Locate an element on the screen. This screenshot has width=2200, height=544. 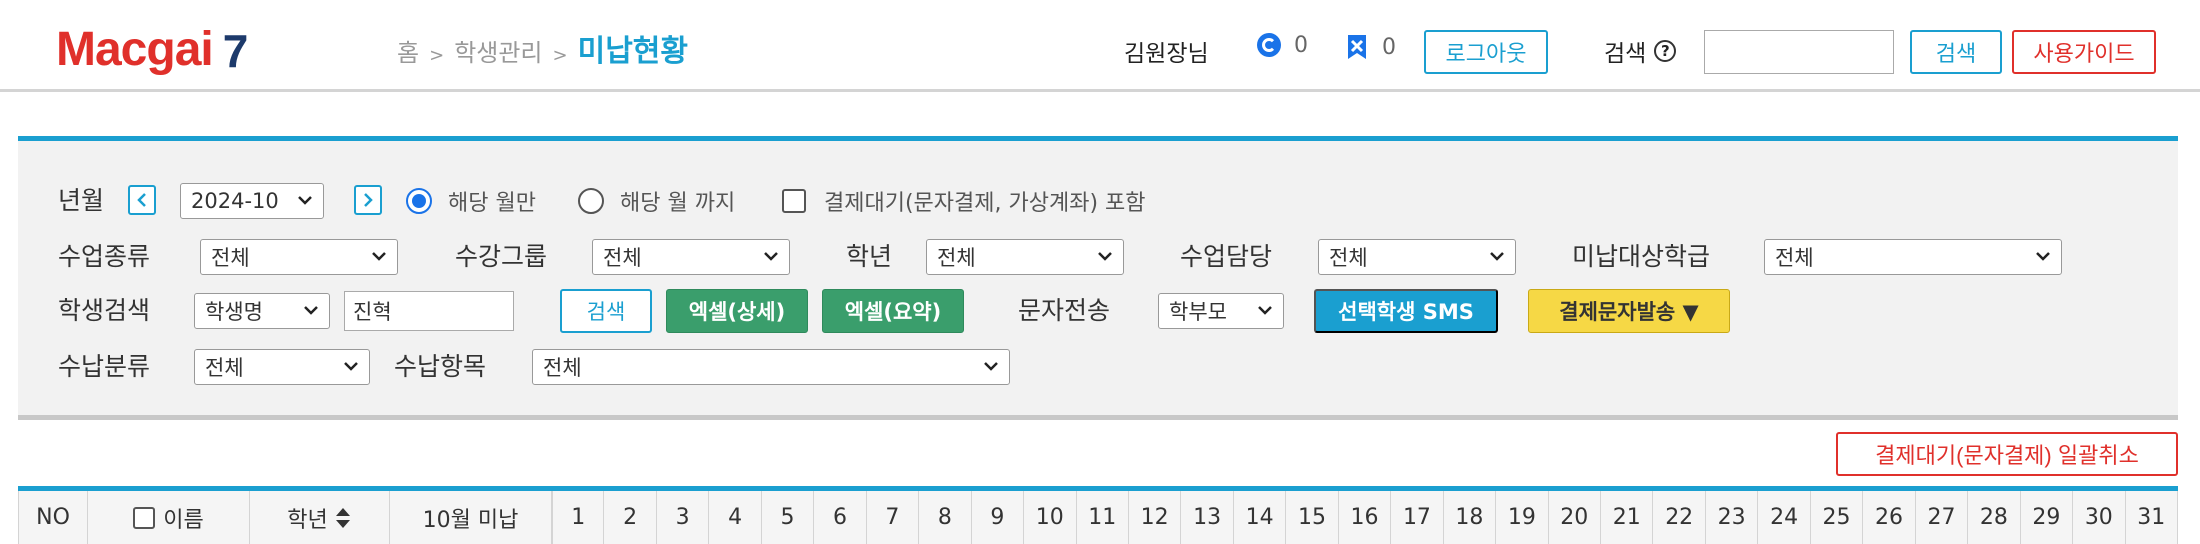
col-day-label: 20 is located at coordinates (1574, 517).